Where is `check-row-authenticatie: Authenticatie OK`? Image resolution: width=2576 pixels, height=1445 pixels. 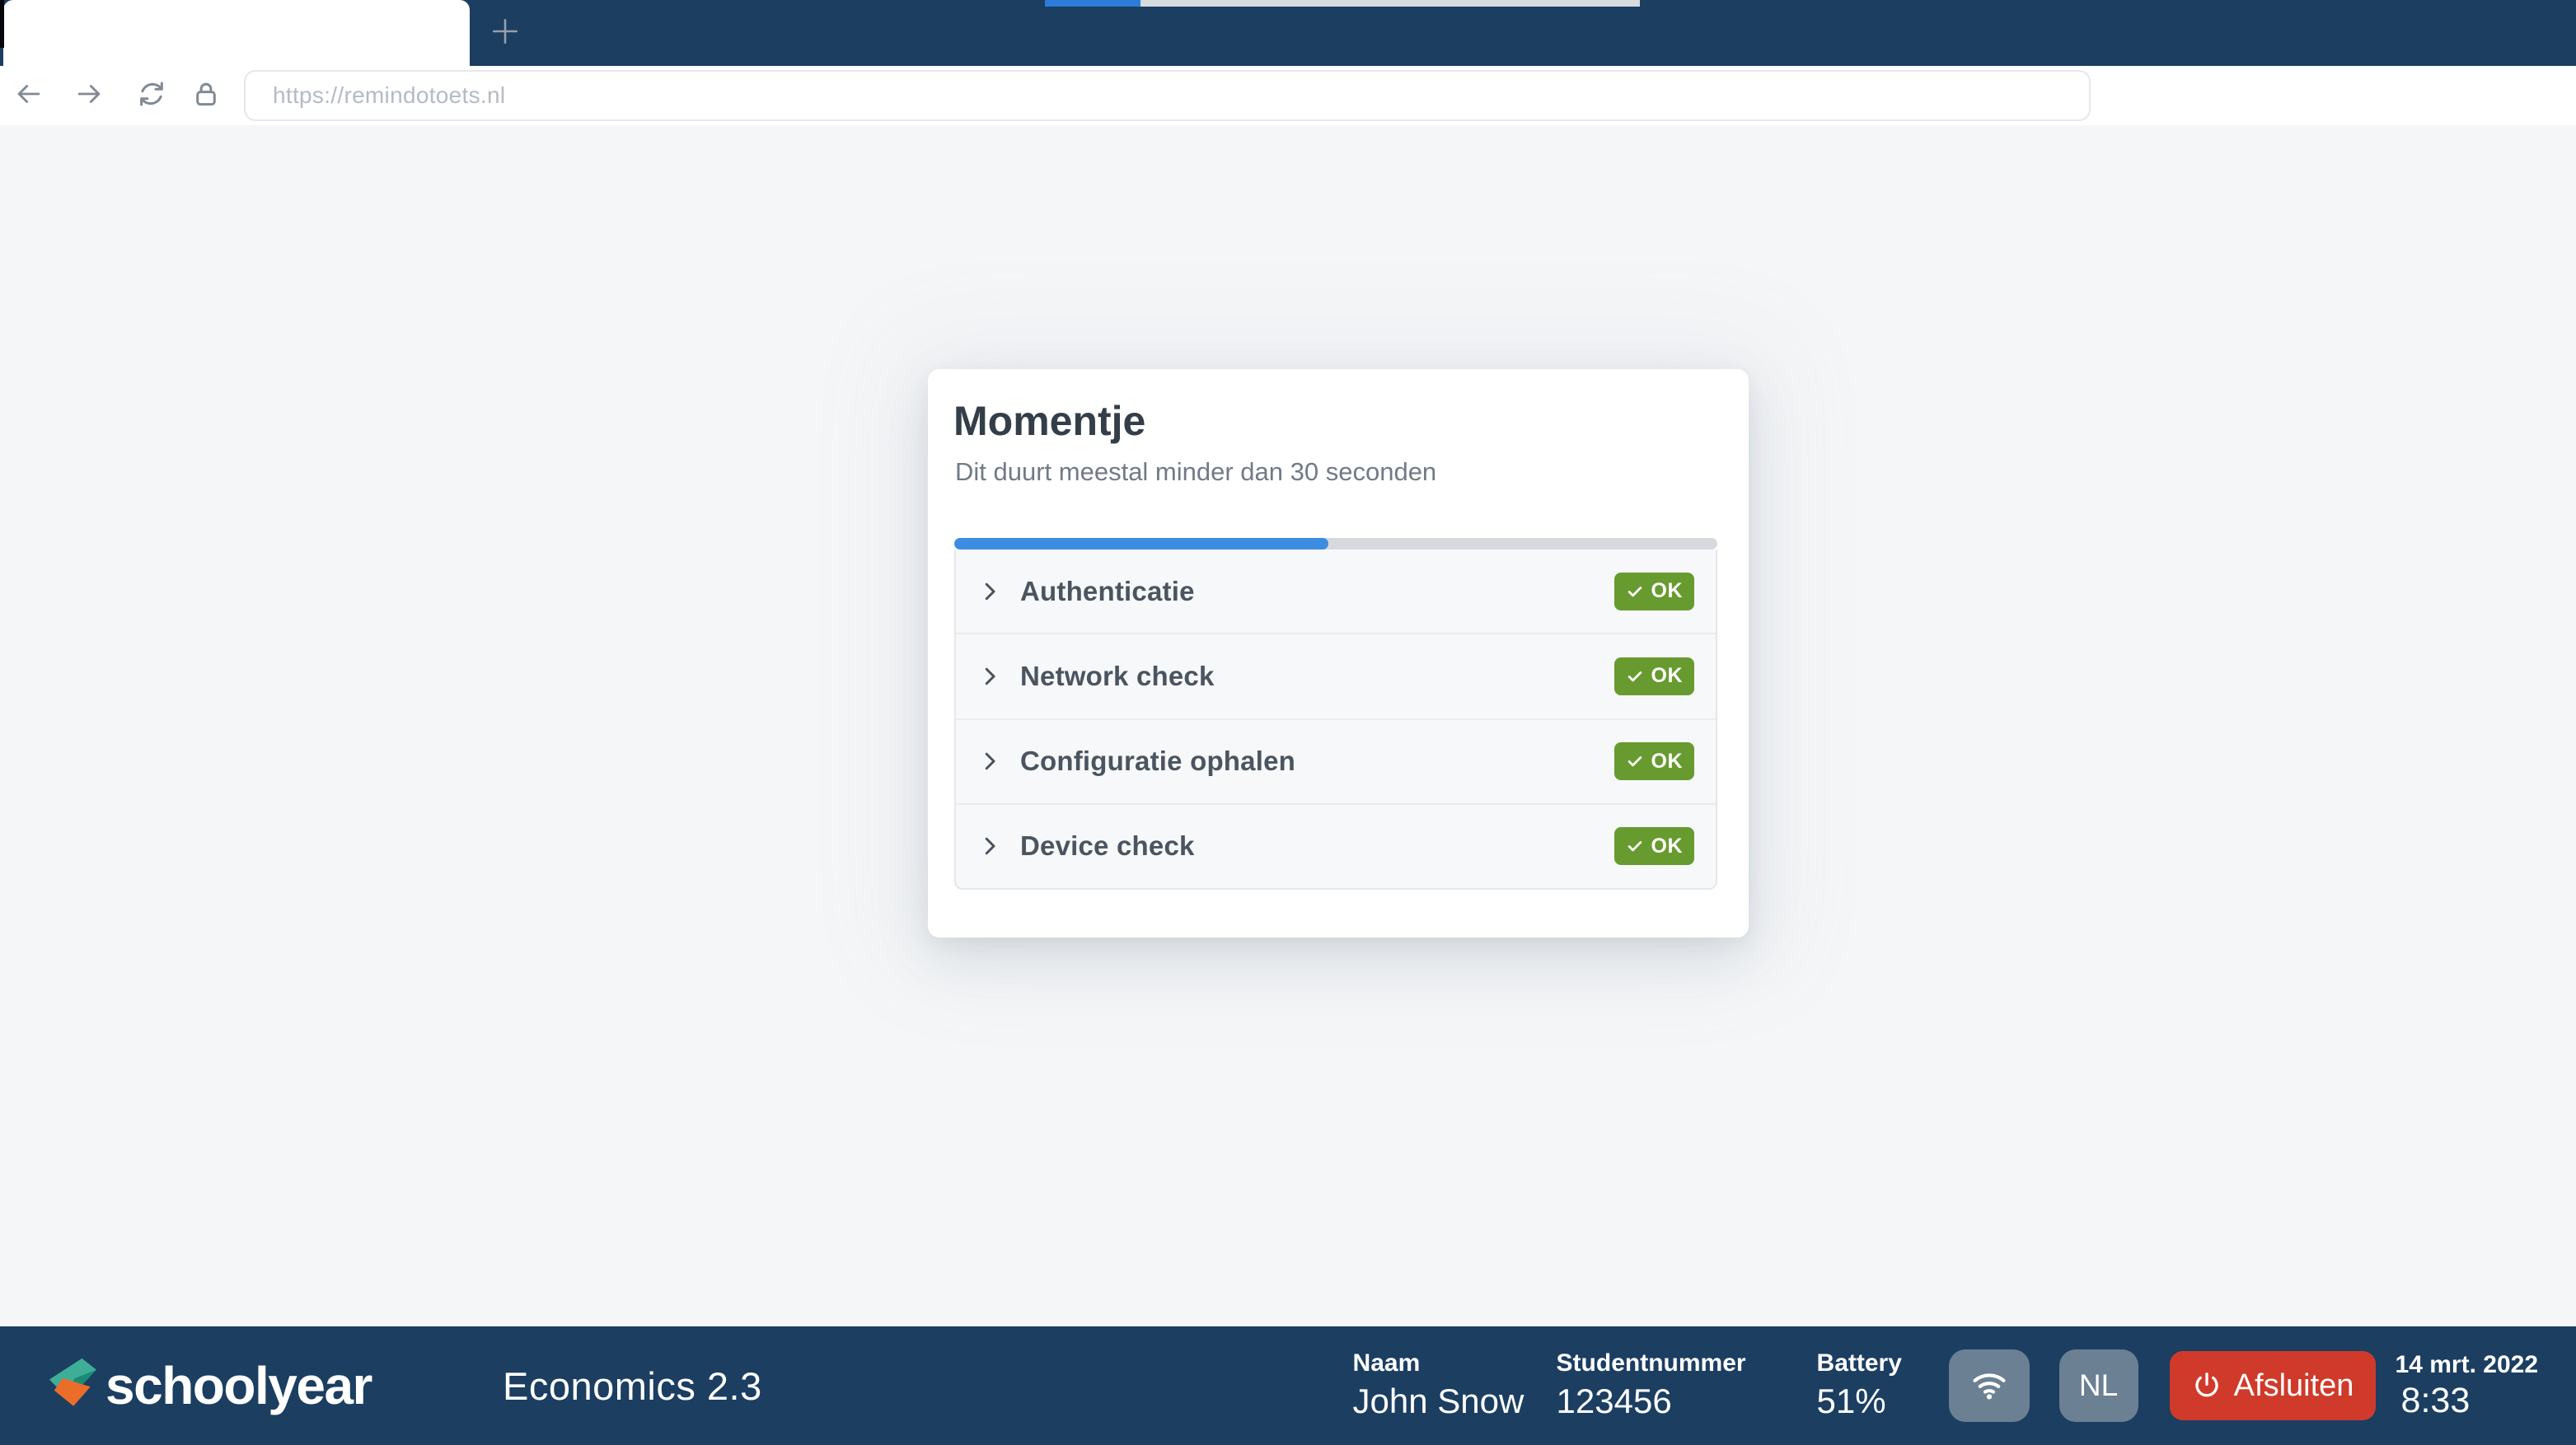 check-row-authenticatie: Authenticatie OK is located at coordinates (1336, 591).